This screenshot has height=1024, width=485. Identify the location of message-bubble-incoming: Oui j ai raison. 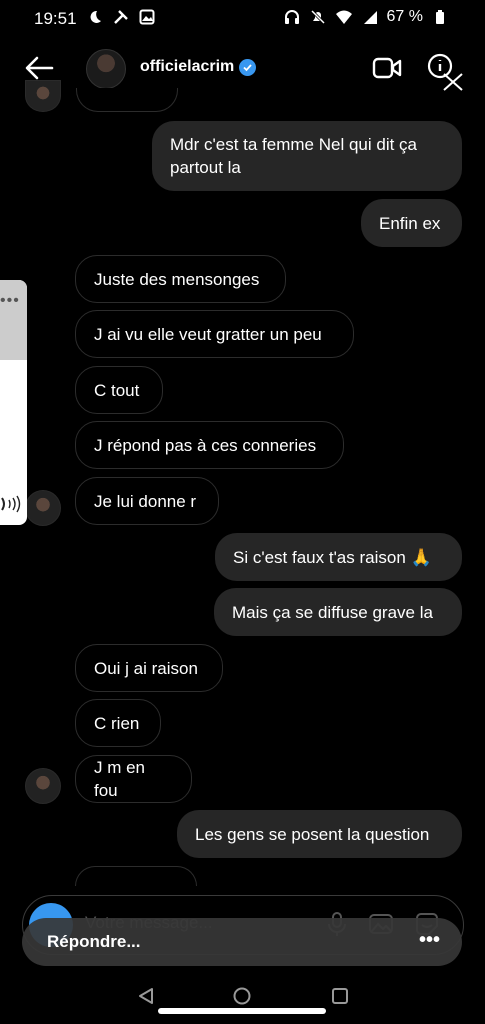
(149, 668).